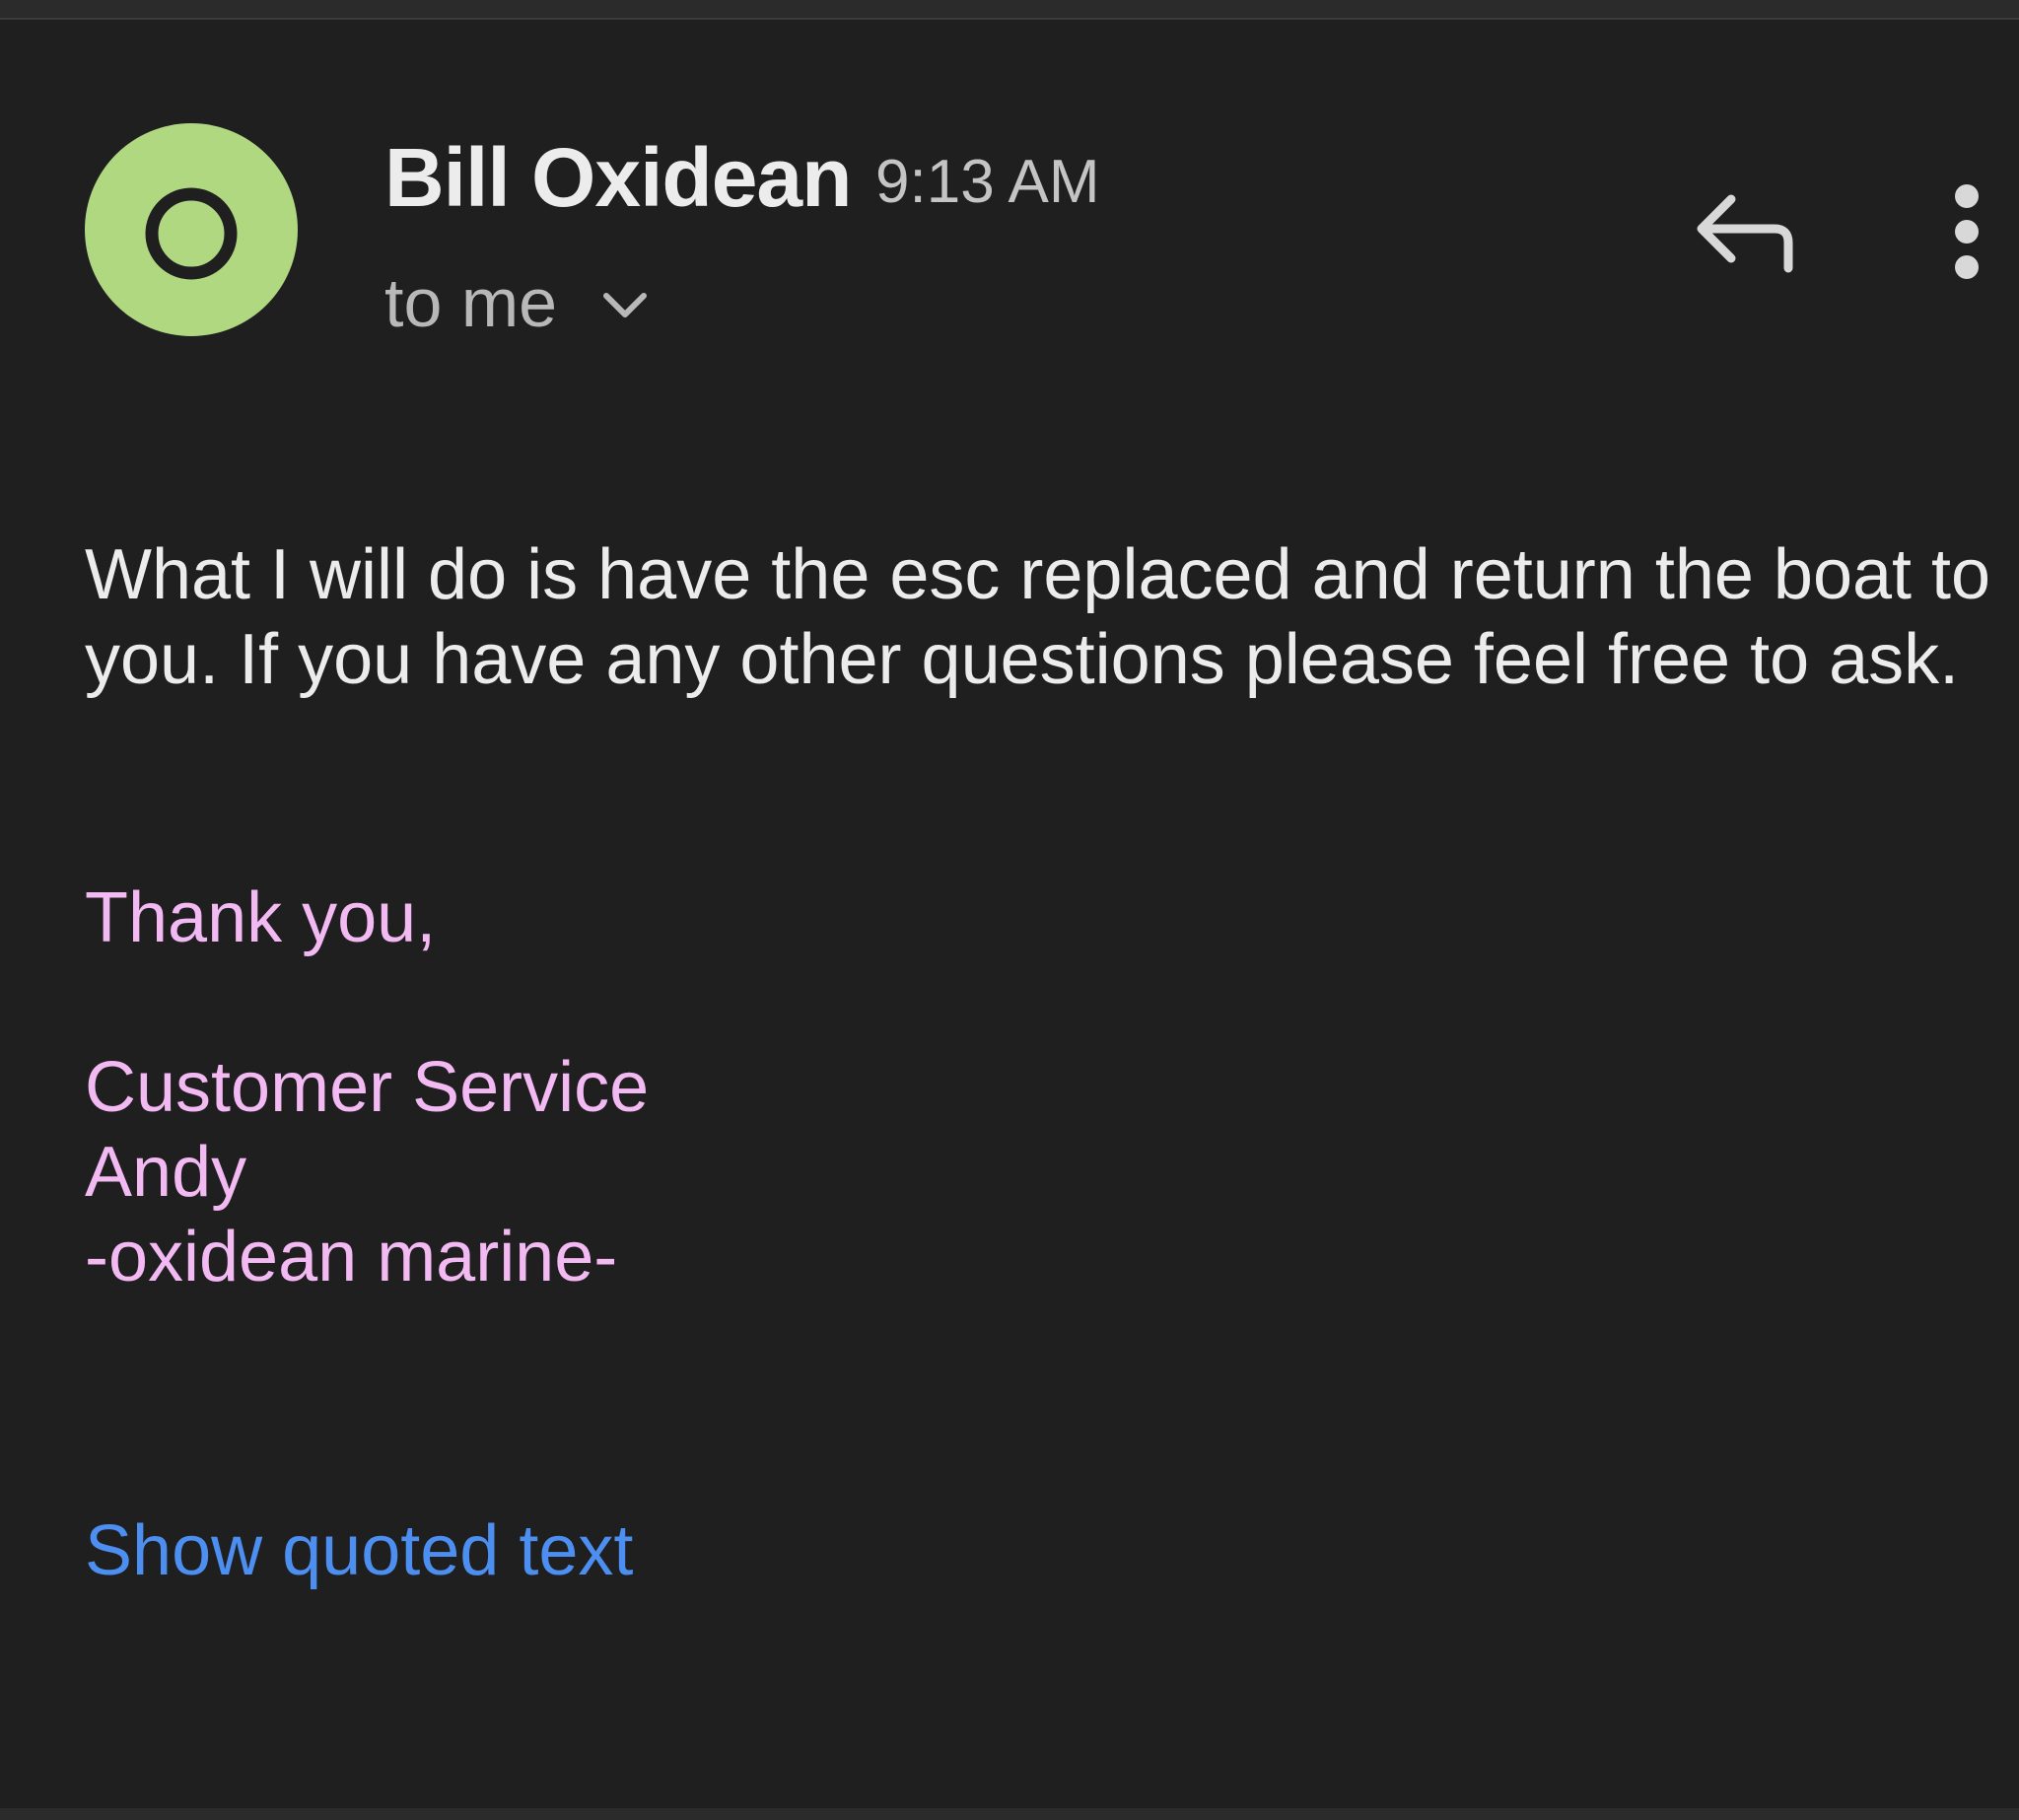 Image resolution: width=2019 pixels, height=1820 pixels. Describe the element at coordinates (987, 182) in the screenshot. I see `email-timestamp: 9:13 AM` at that location.